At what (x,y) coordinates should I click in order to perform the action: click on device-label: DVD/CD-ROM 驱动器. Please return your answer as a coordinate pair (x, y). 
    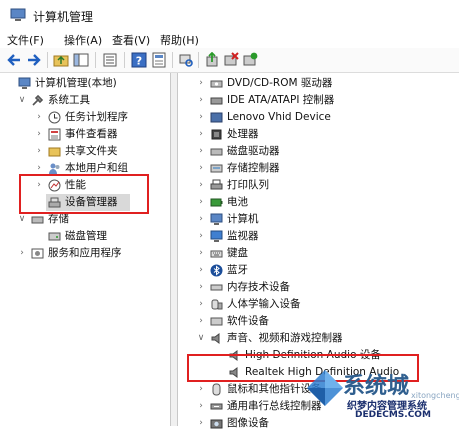
    Looking at the image, I should click on (280, 83).